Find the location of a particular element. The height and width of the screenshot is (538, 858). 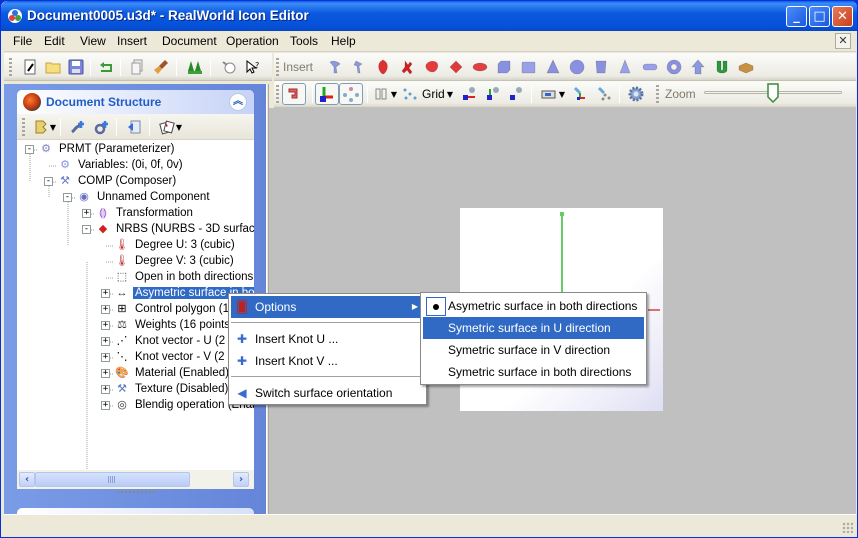

trees-icon is located at coordinates (195, 67).